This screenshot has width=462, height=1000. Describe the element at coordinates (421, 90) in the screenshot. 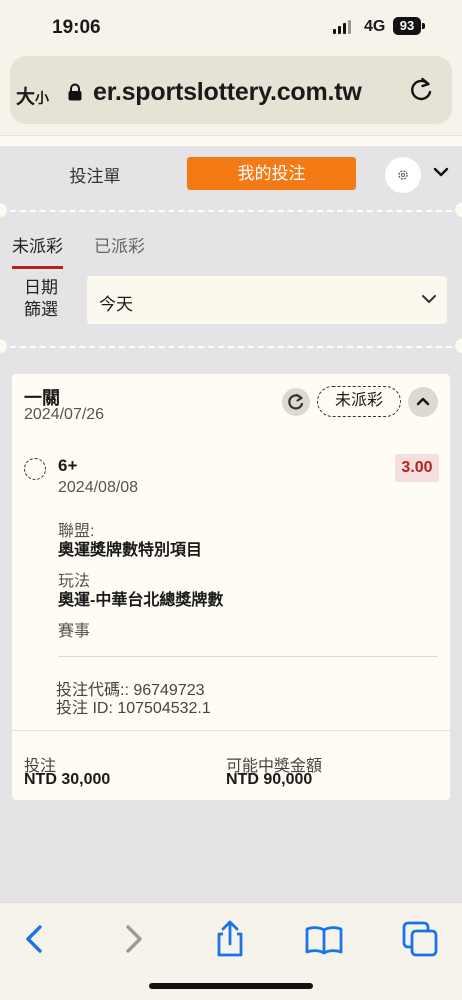

I see `reload-icon` at that location.